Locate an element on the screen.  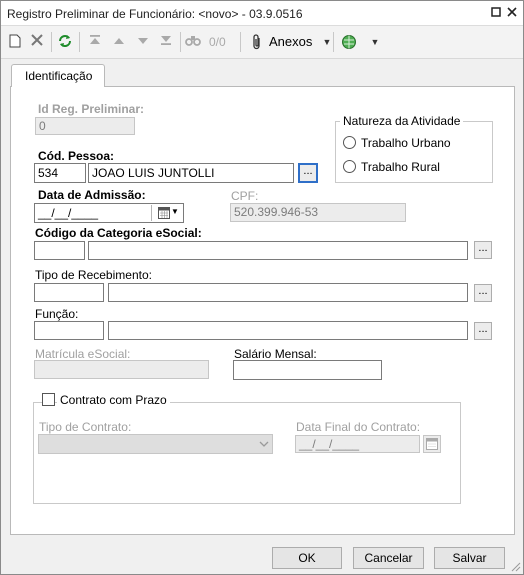
funcao-code-input is located at coordinates (69, 330).